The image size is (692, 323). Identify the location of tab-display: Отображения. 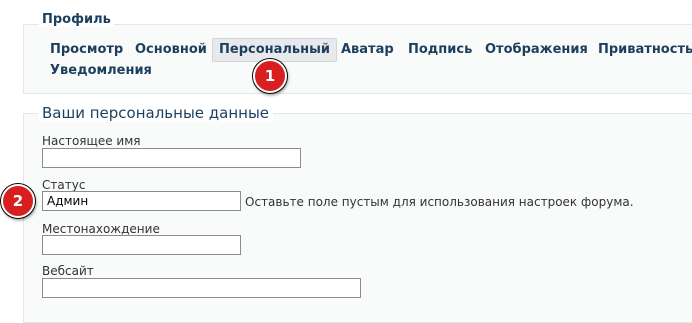
(536, 50).